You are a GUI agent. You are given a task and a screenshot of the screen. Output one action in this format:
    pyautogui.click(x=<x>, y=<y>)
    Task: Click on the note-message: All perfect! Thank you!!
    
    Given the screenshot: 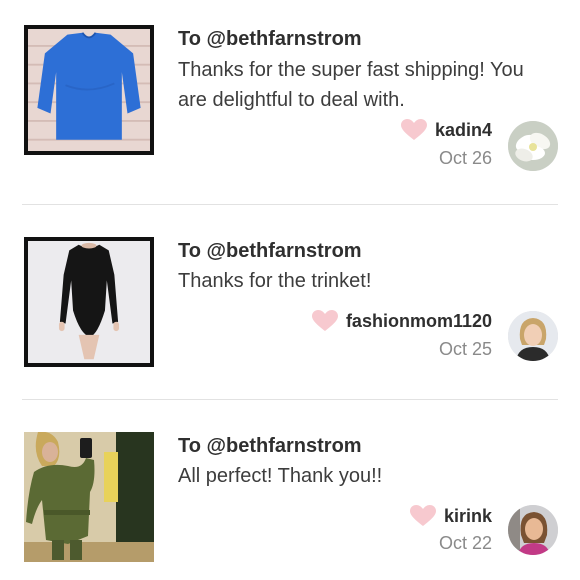 What is the action you would take?
    pyautogui.click(x=280, y=476)
    